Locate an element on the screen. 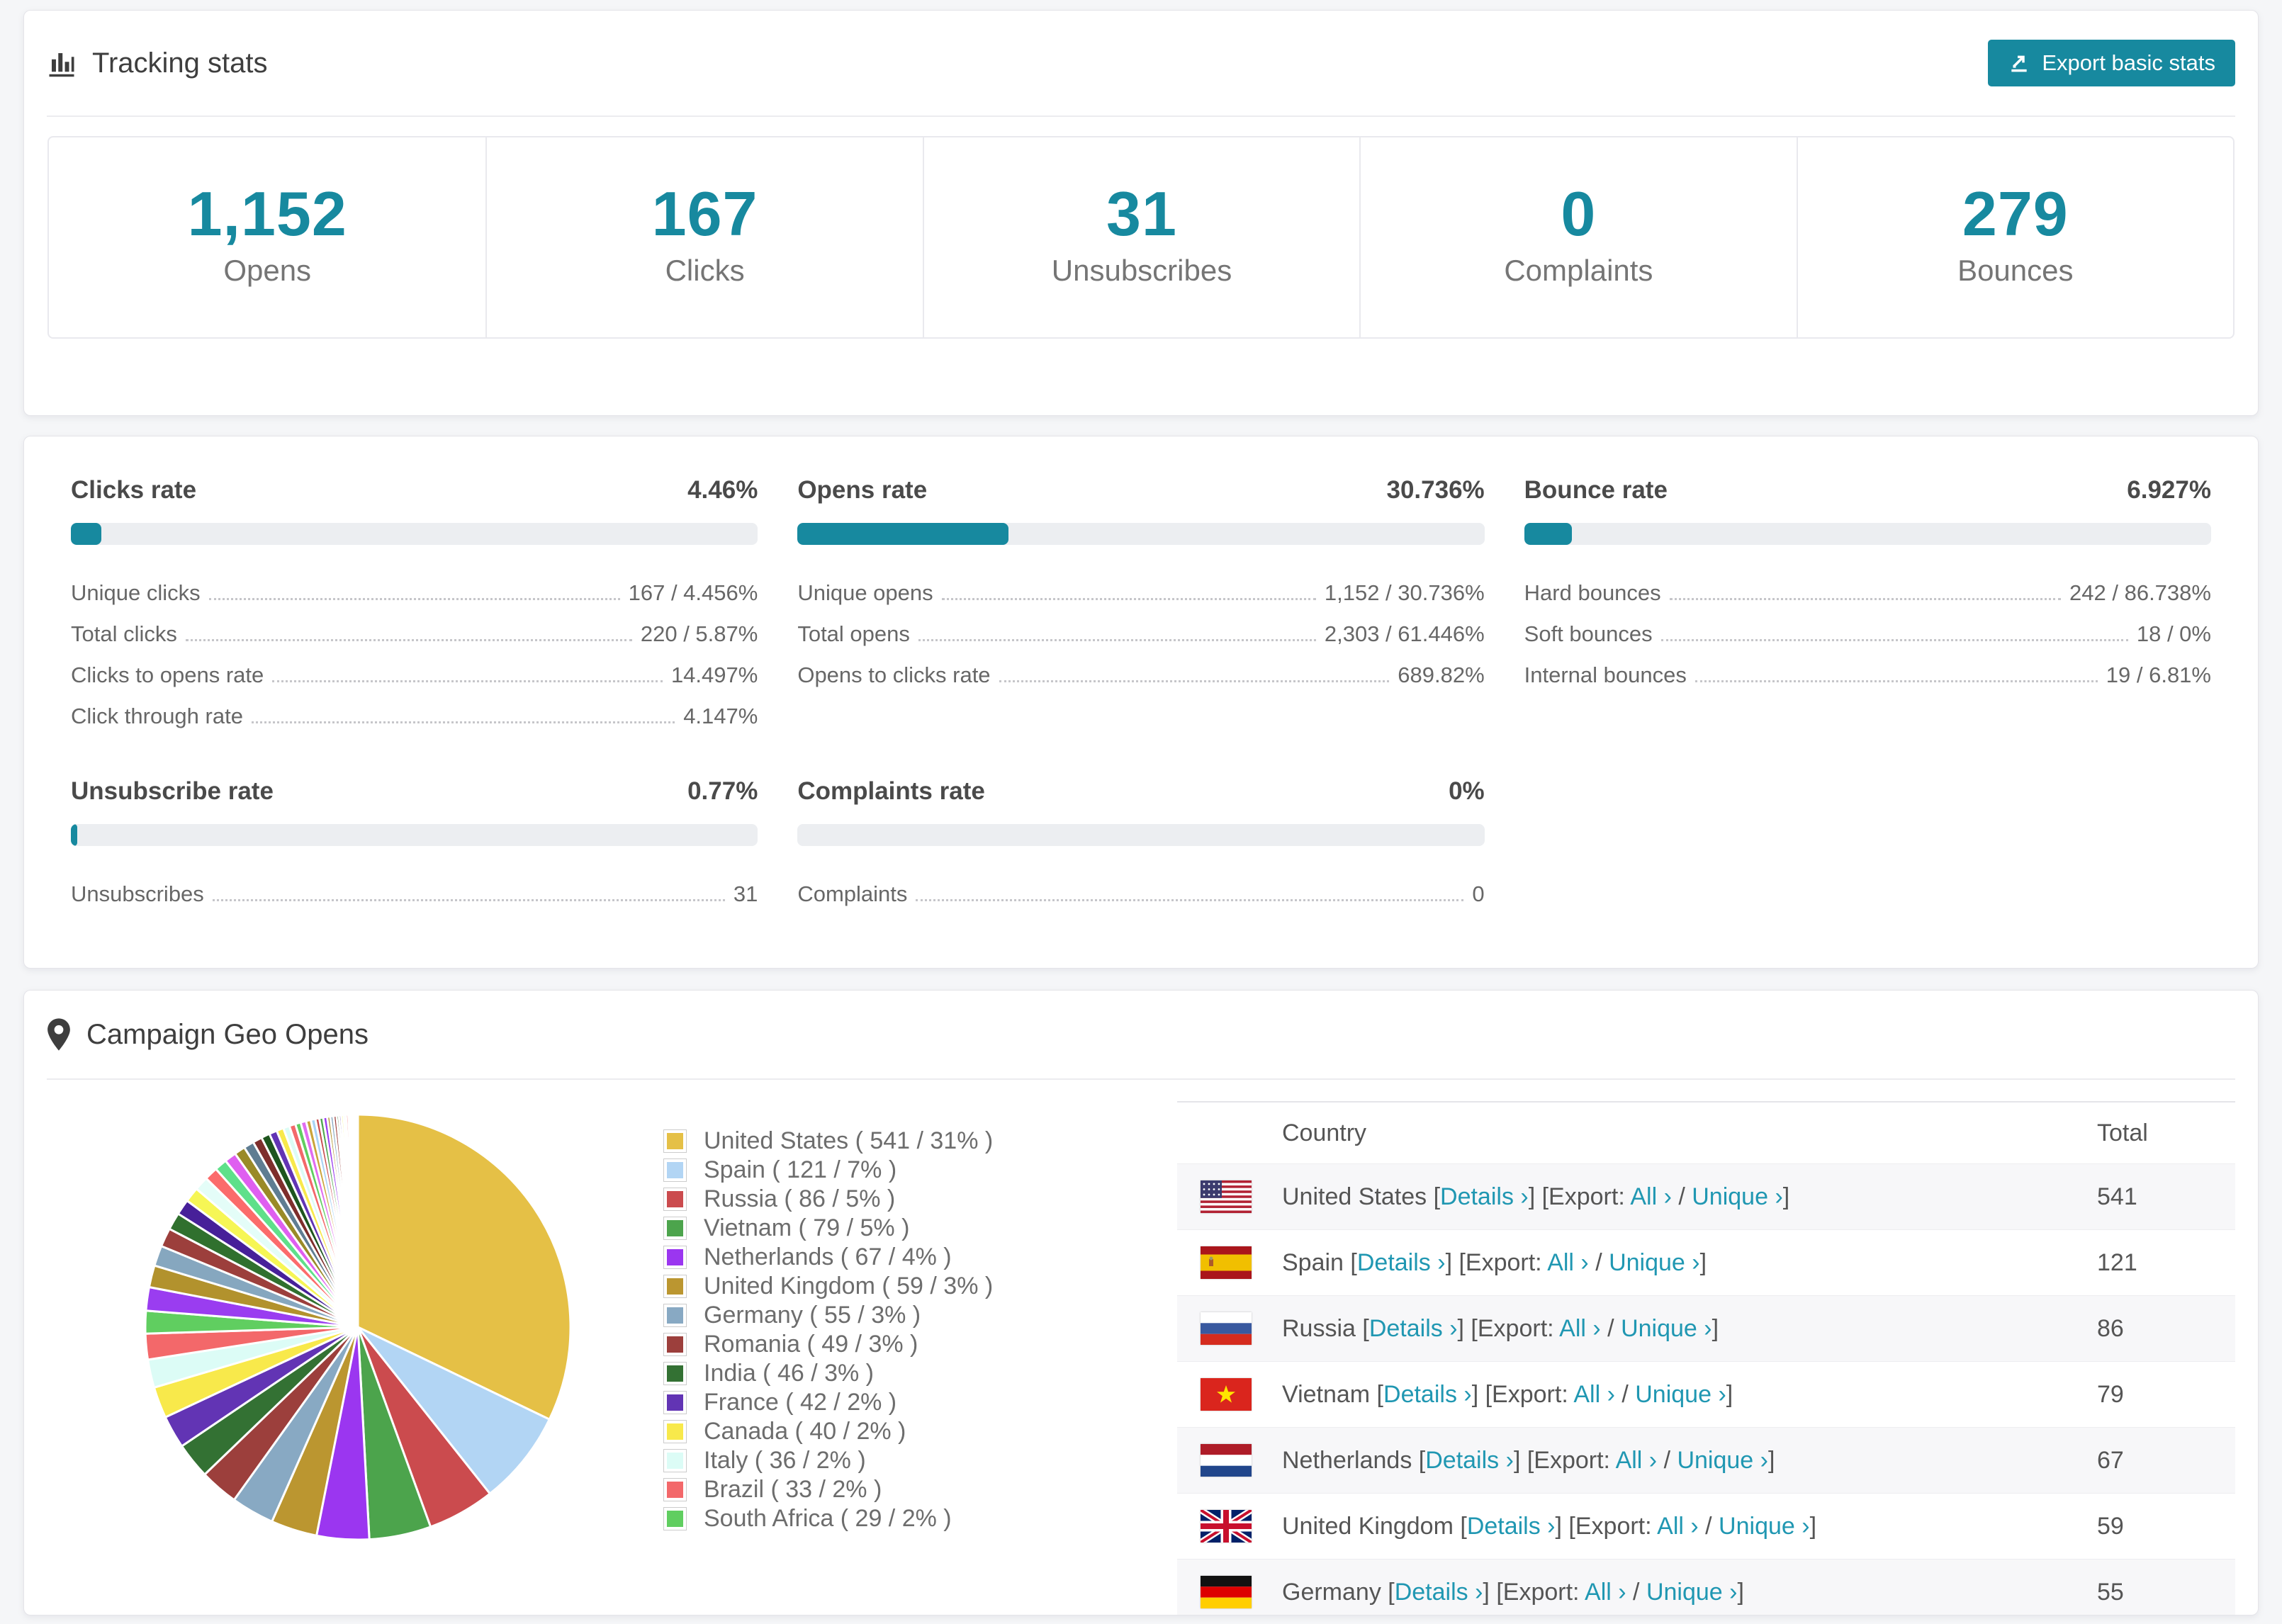 The image size is (2282, 1624). stat-label: Opens is located at coordinates (268, 271).